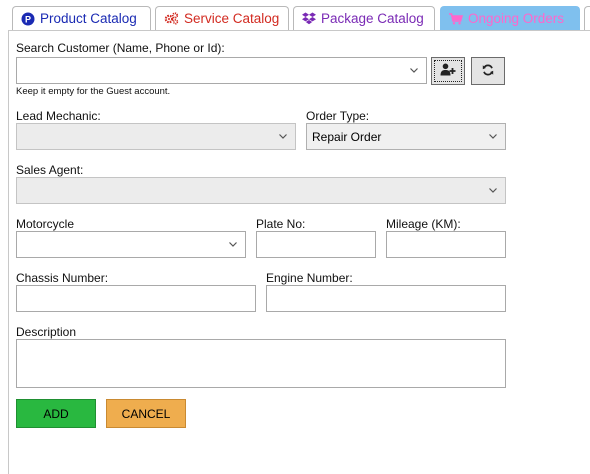  Describe the element at coordinates (261, 190) in the screenshot. I see `sales-agent-select` at that location.